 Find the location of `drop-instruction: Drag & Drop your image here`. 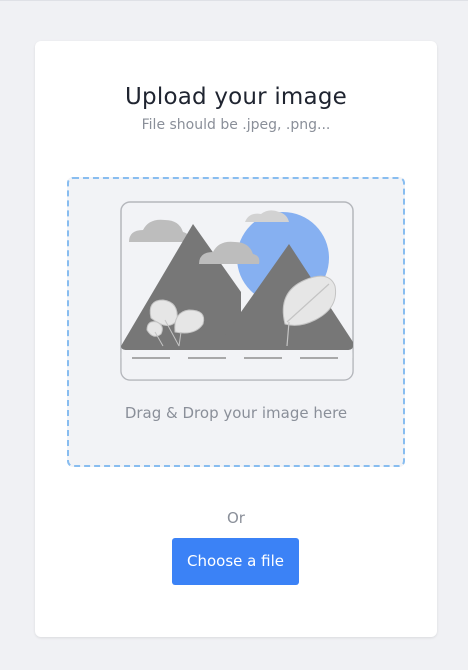

drop-instruction: Drag & Drop your image here is located at coordinates (236, 413).